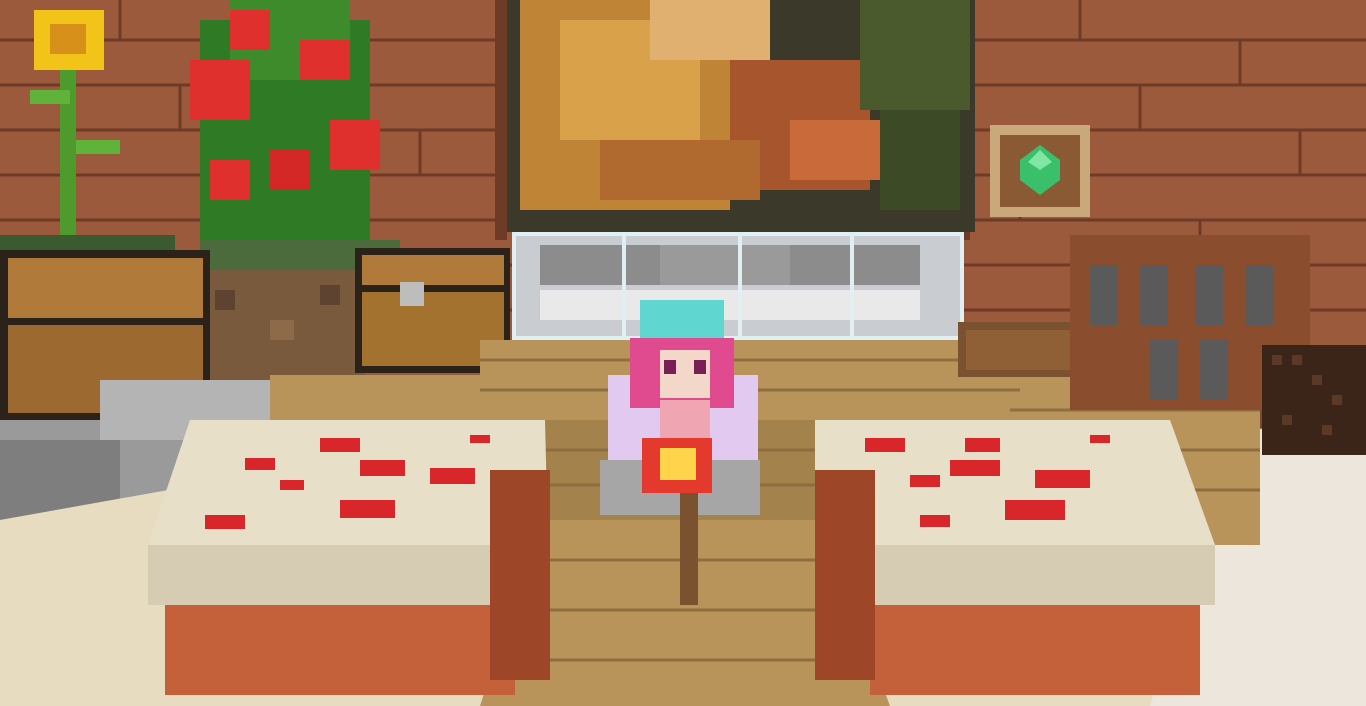 This screenshot has height=706, width=1366. Describe the element at coordinates (285, 120) in the screenshot. I see `rose-bush` at that location.